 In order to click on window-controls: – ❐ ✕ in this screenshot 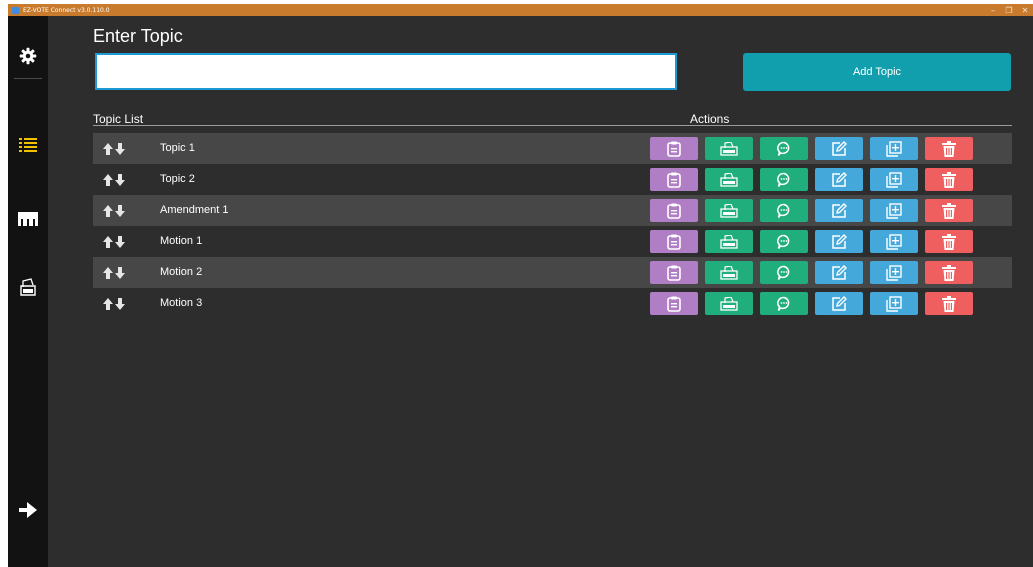, I will do `click(1009, 10)`.